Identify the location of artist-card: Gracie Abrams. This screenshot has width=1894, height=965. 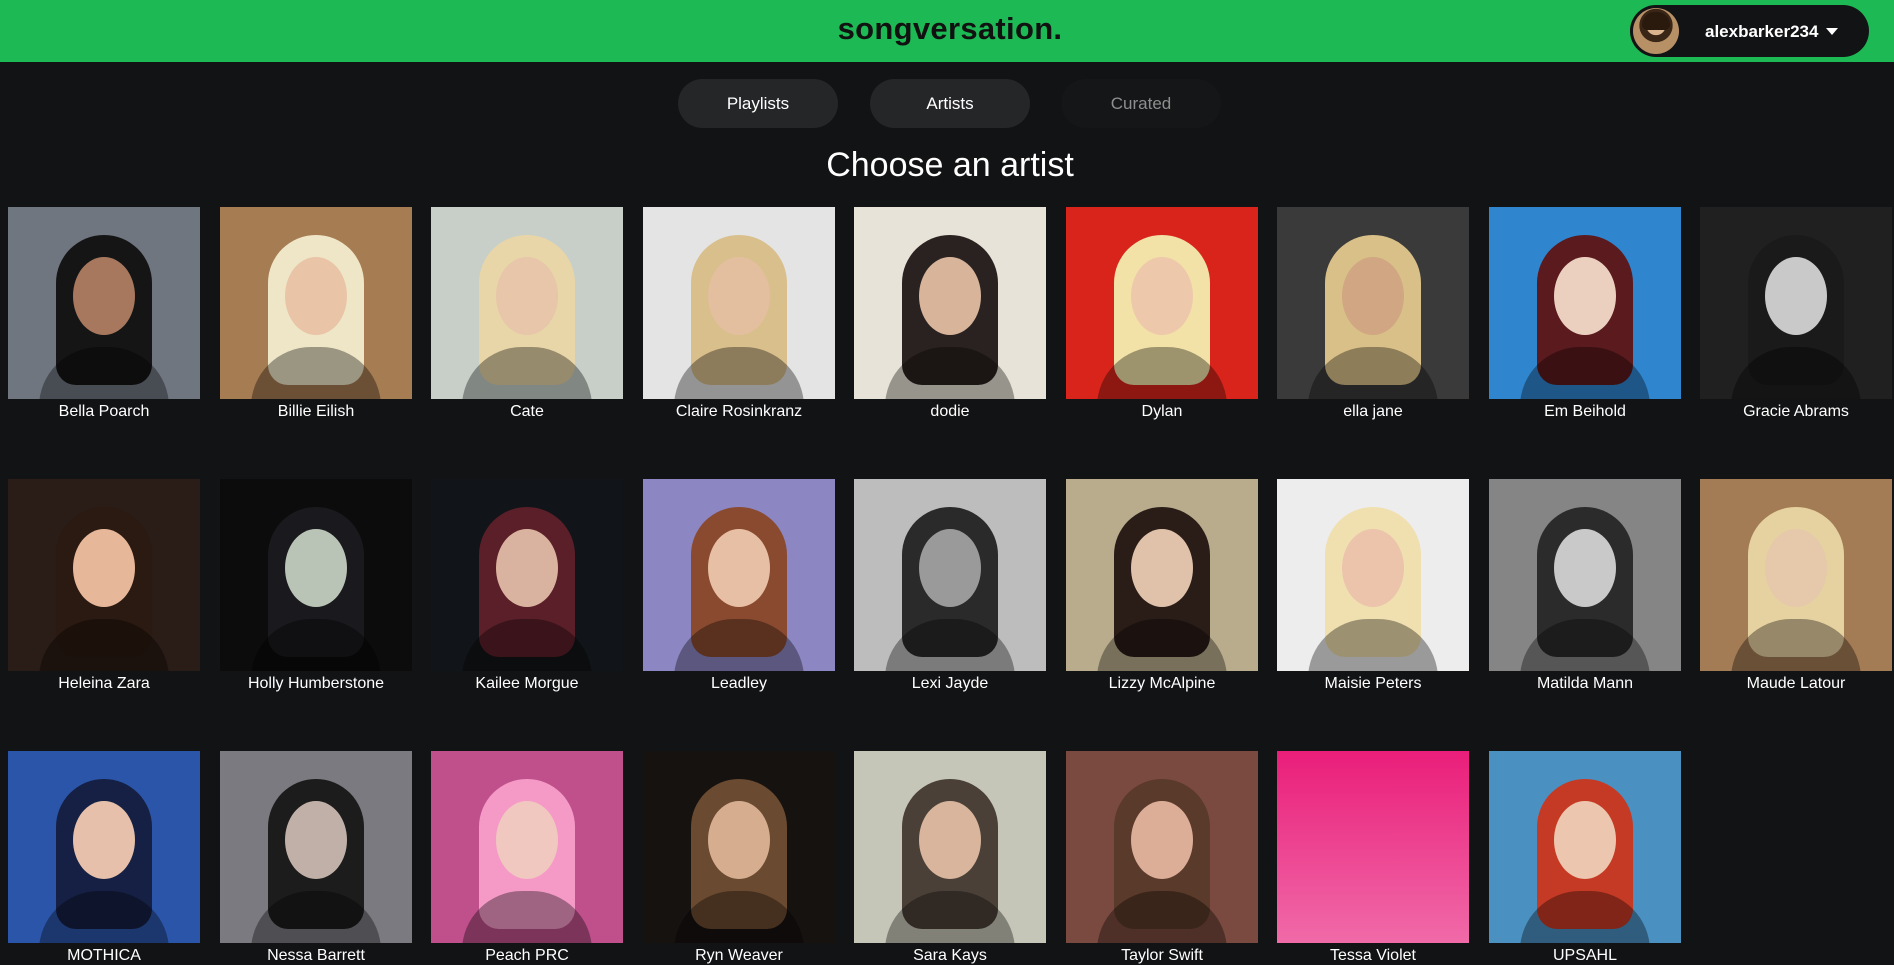
(1796, 314).